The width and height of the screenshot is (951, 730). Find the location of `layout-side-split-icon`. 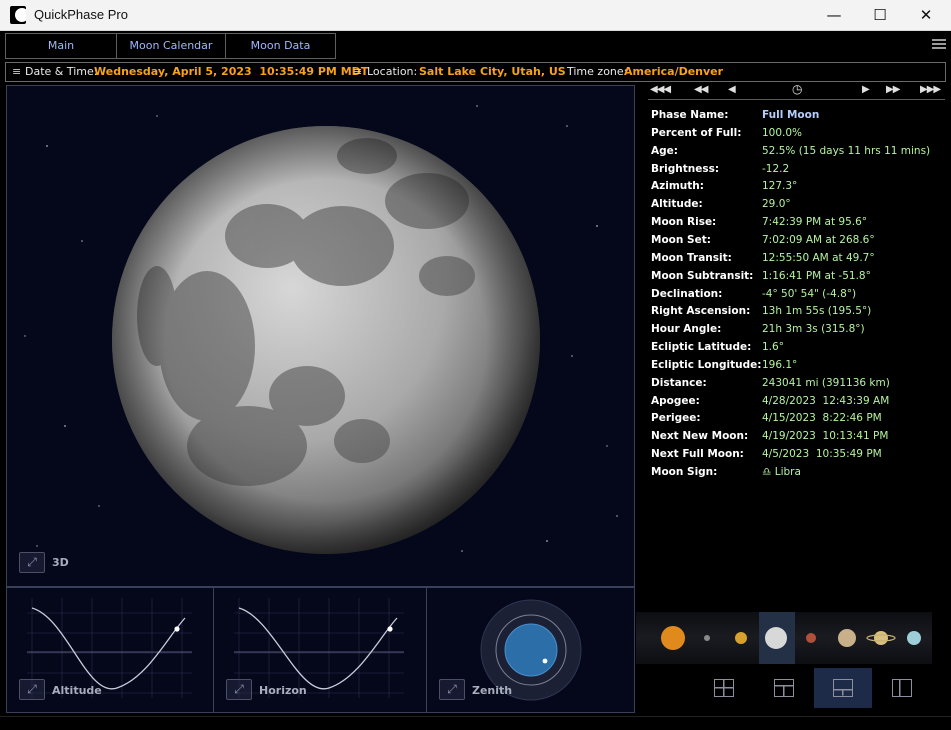

layout-side-split-icon is located at coordinates (902, 688).